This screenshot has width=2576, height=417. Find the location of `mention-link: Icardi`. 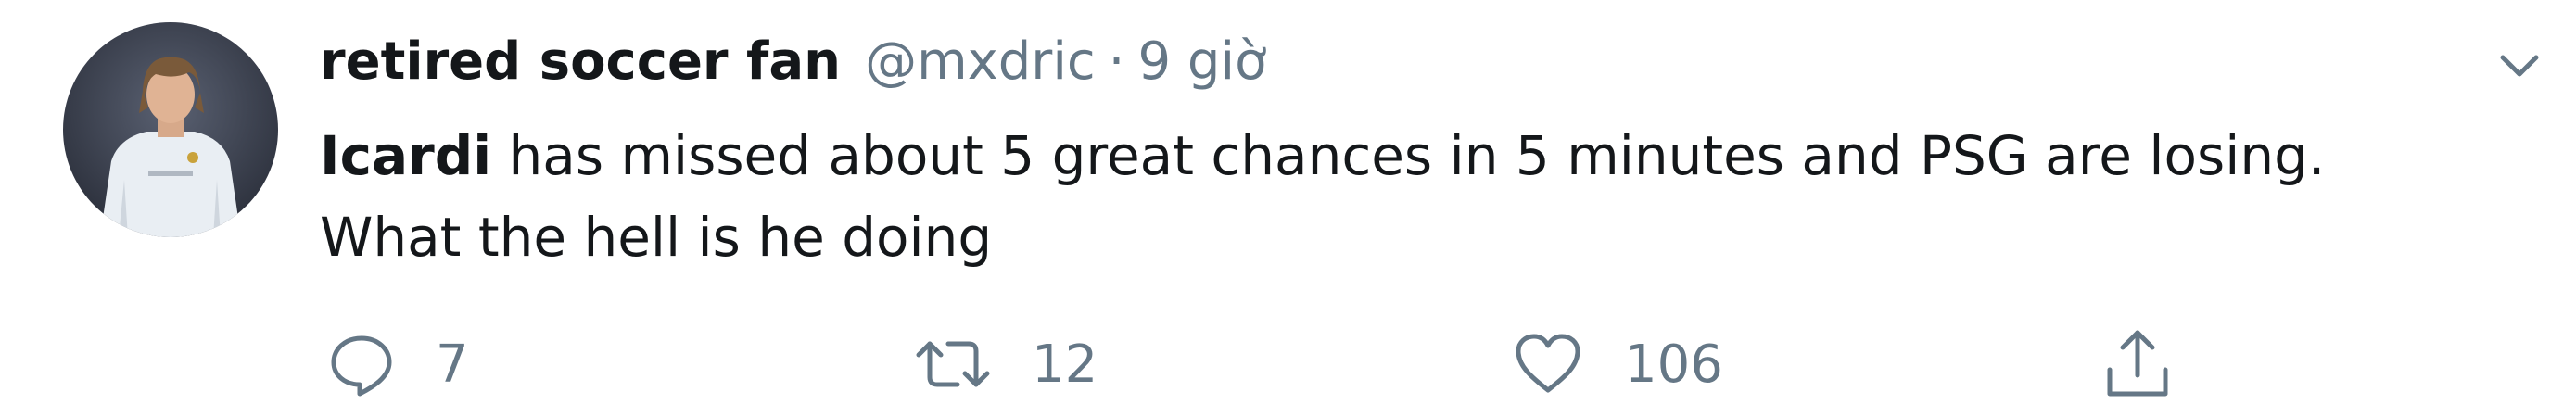

mention-link: Icardi is located at coordinates (405, 155).